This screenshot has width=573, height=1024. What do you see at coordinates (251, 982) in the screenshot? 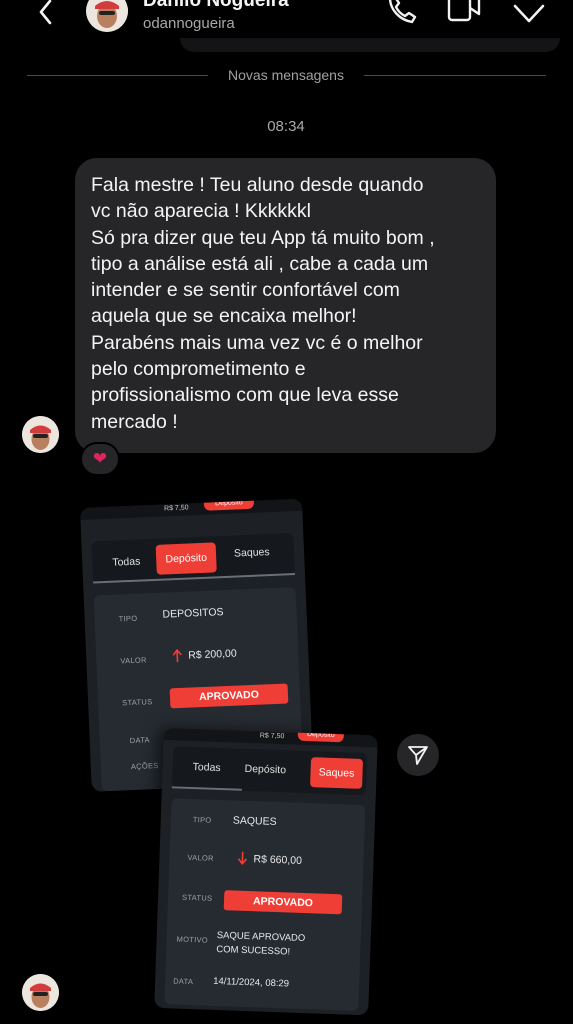
I see `data-value: 14/11/2024, 08:29` at bounding box center [251, 982].